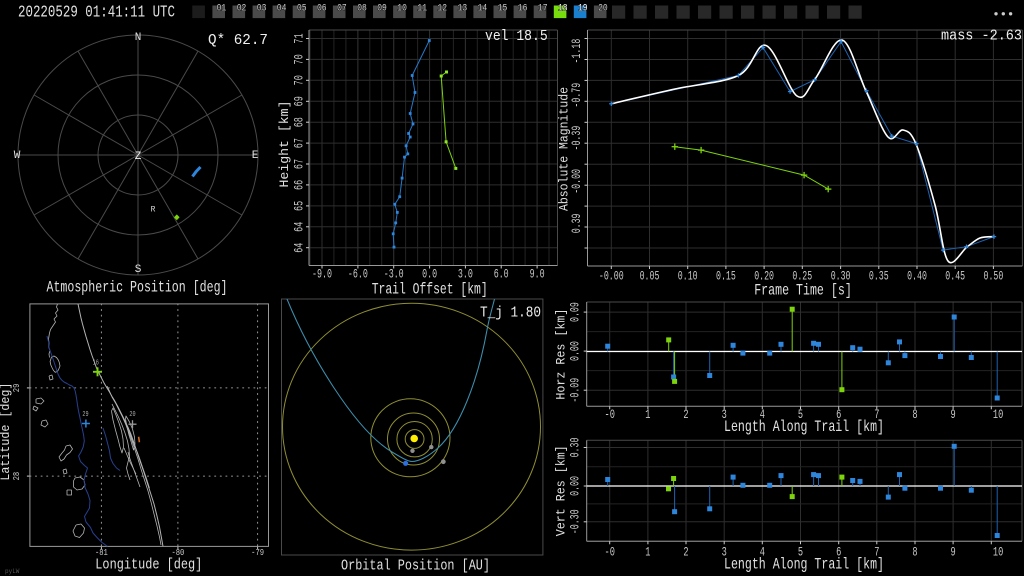 This screenshot has width=1024, height=576. What do you see at coordinates (688, 277) in the screenshot?
I see `svg-text: 0.10` at bounding box center [688, 277].